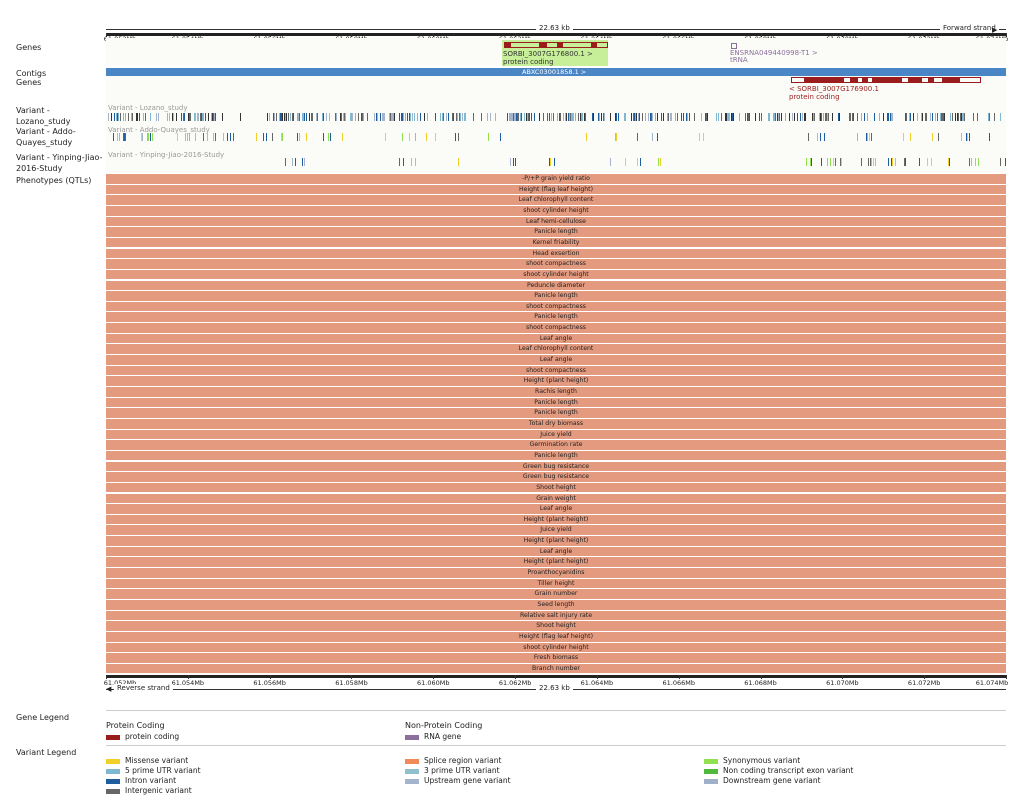 This screenshot has height=803, width=1024. I want to click on qtl-row: -P/+P grain yield ratio, so click(556, 179).